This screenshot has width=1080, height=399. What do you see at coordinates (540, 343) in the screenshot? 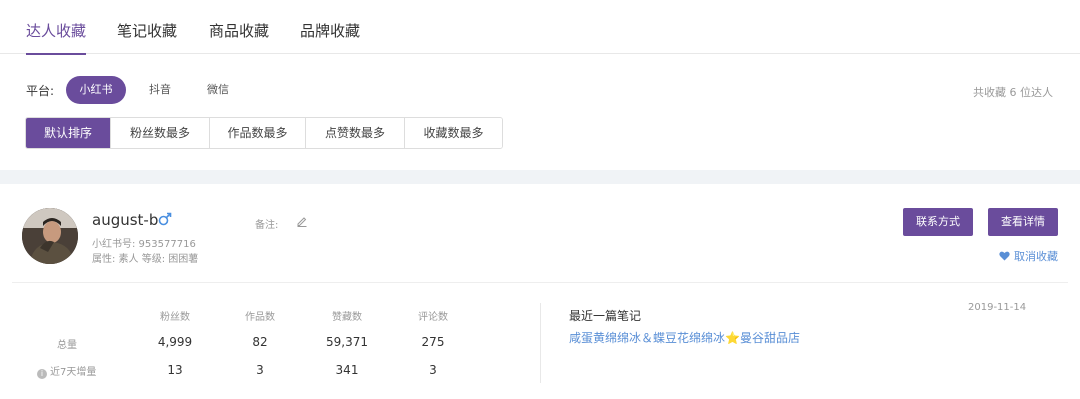
I see `stats-divider` at bounding box center [540, 343].